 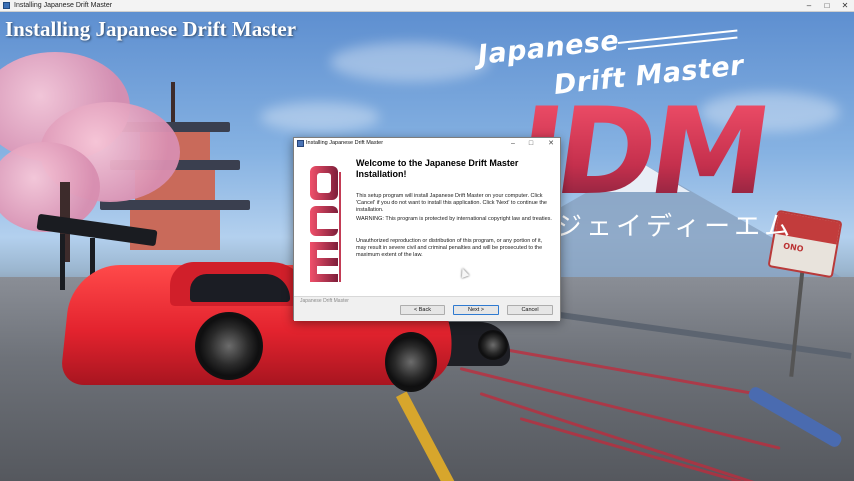 I want to click on black-car-wheel, so click(x=493, y=345).